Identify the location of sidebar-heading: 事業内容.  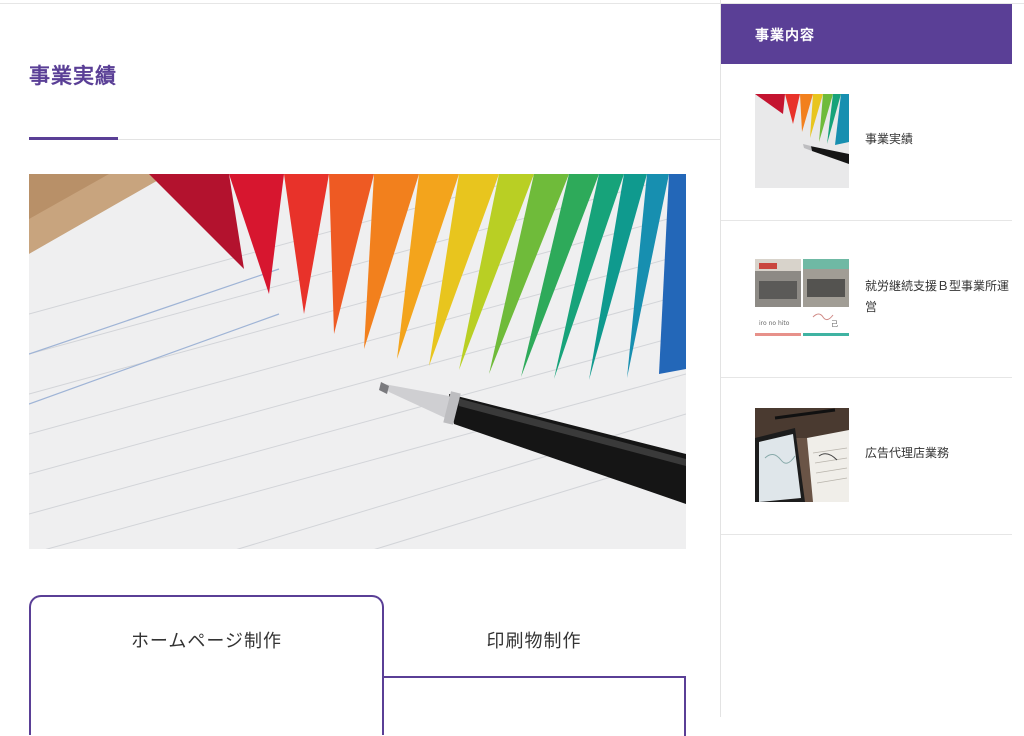
(866, 34).